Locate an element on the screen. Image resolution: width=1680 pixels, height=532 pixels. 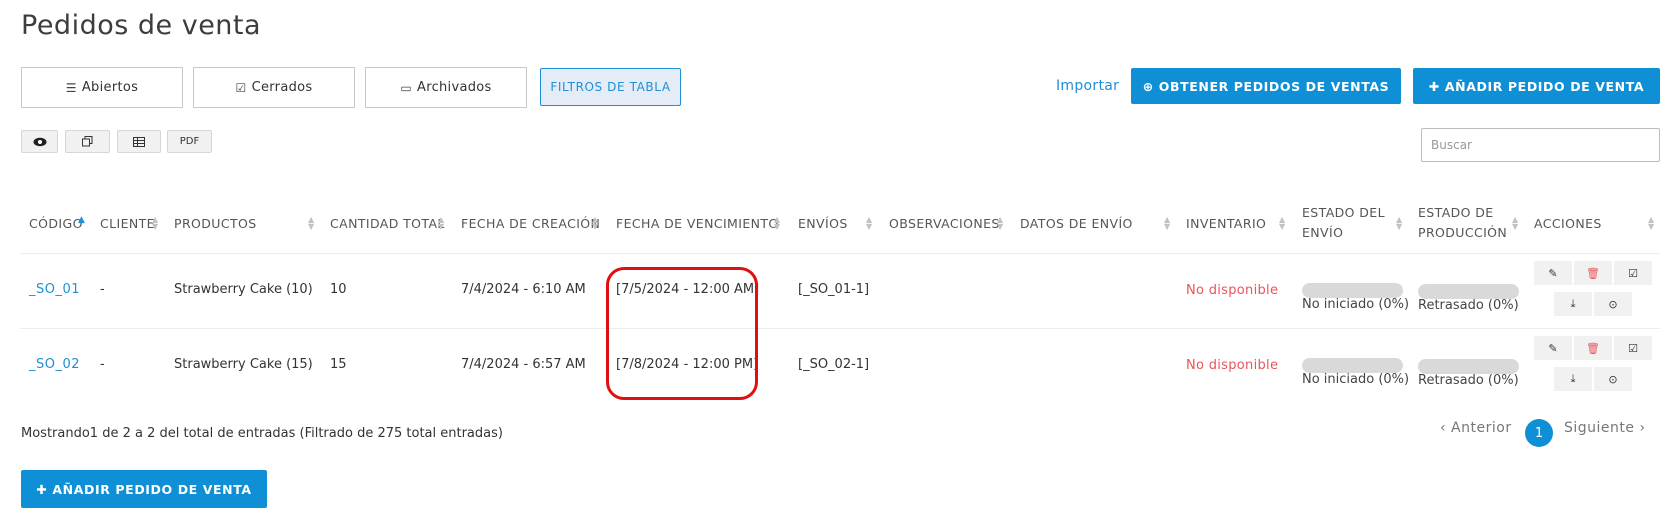
column-visibility-button is located at coordinates (39, 141).